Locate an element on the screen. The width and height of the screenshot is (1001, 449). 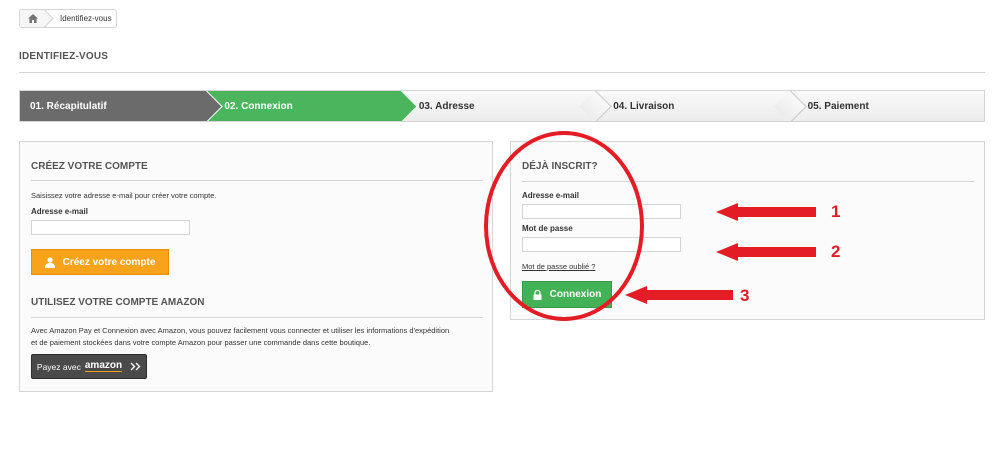
breadcrumb-current: Identifiez-vous is located at coordinates (86, 18).